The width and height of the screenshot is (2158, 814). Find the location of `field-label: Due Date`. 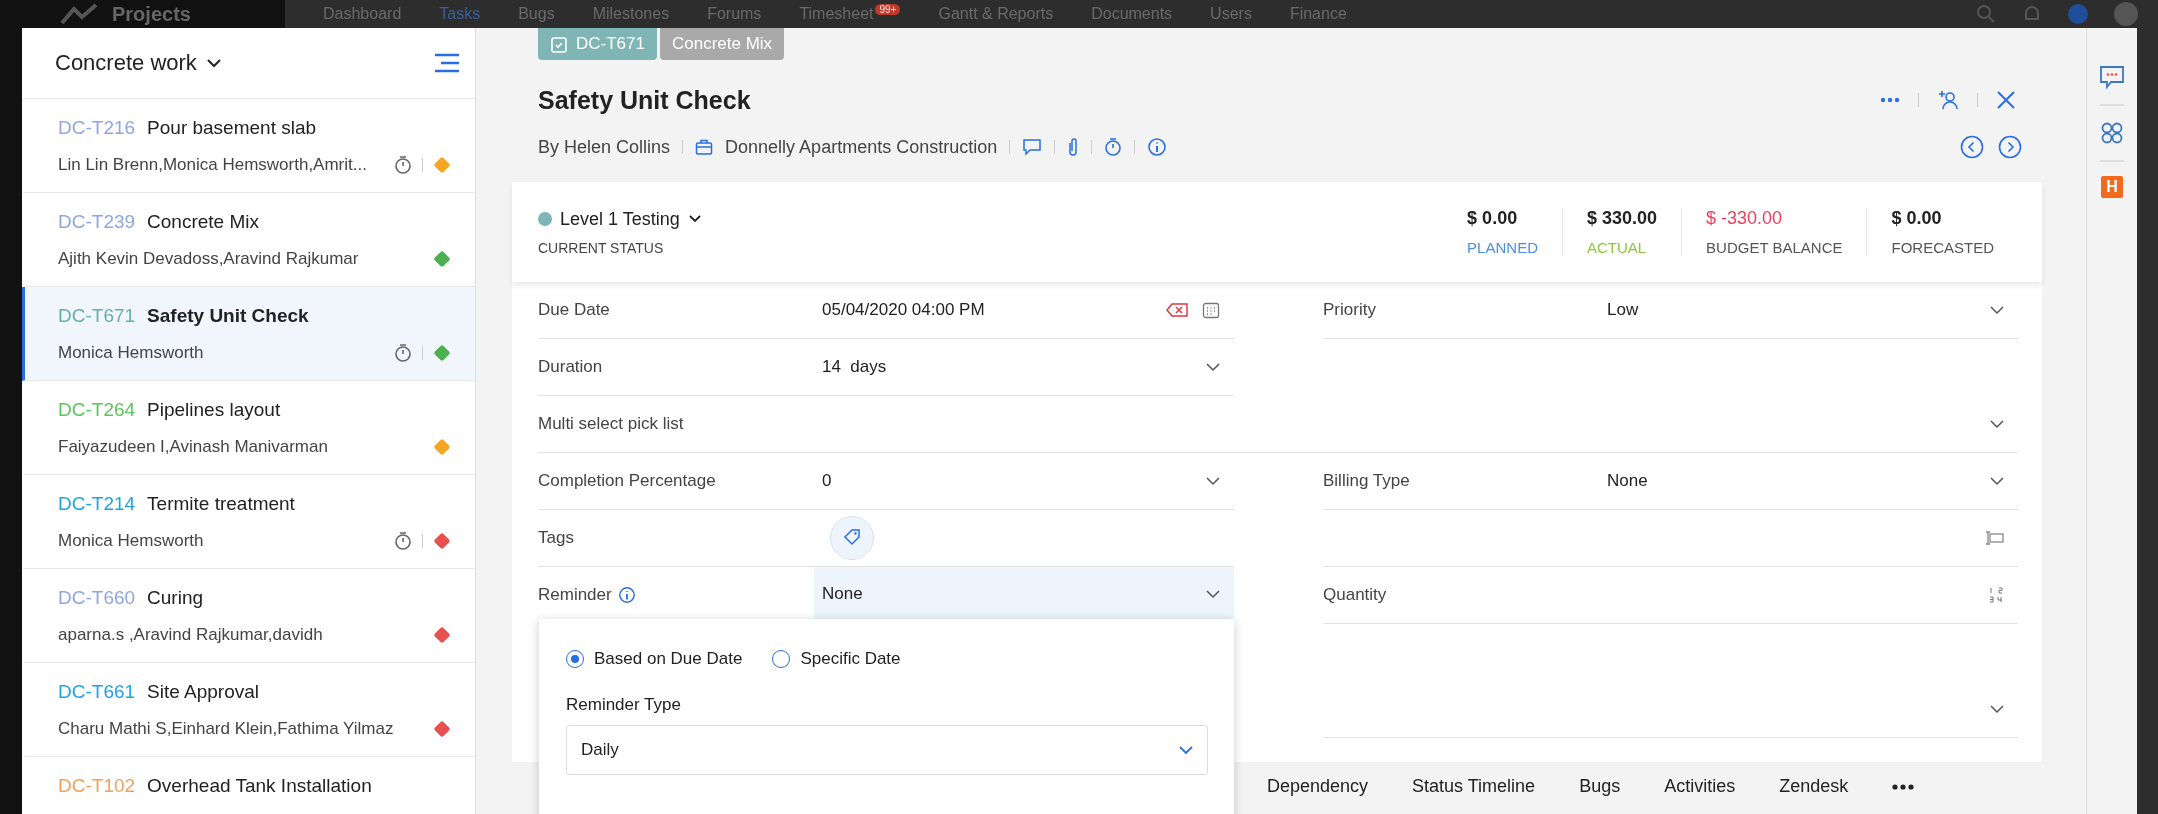

field-label: Due Date is located at coordinates (574, 310).